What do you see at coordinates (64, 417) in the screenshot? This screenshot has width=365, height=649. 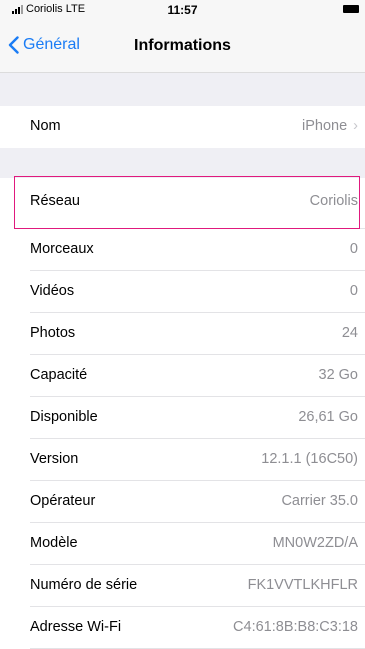 I see `row-label: Disponible` at bounding box center [64, 417].